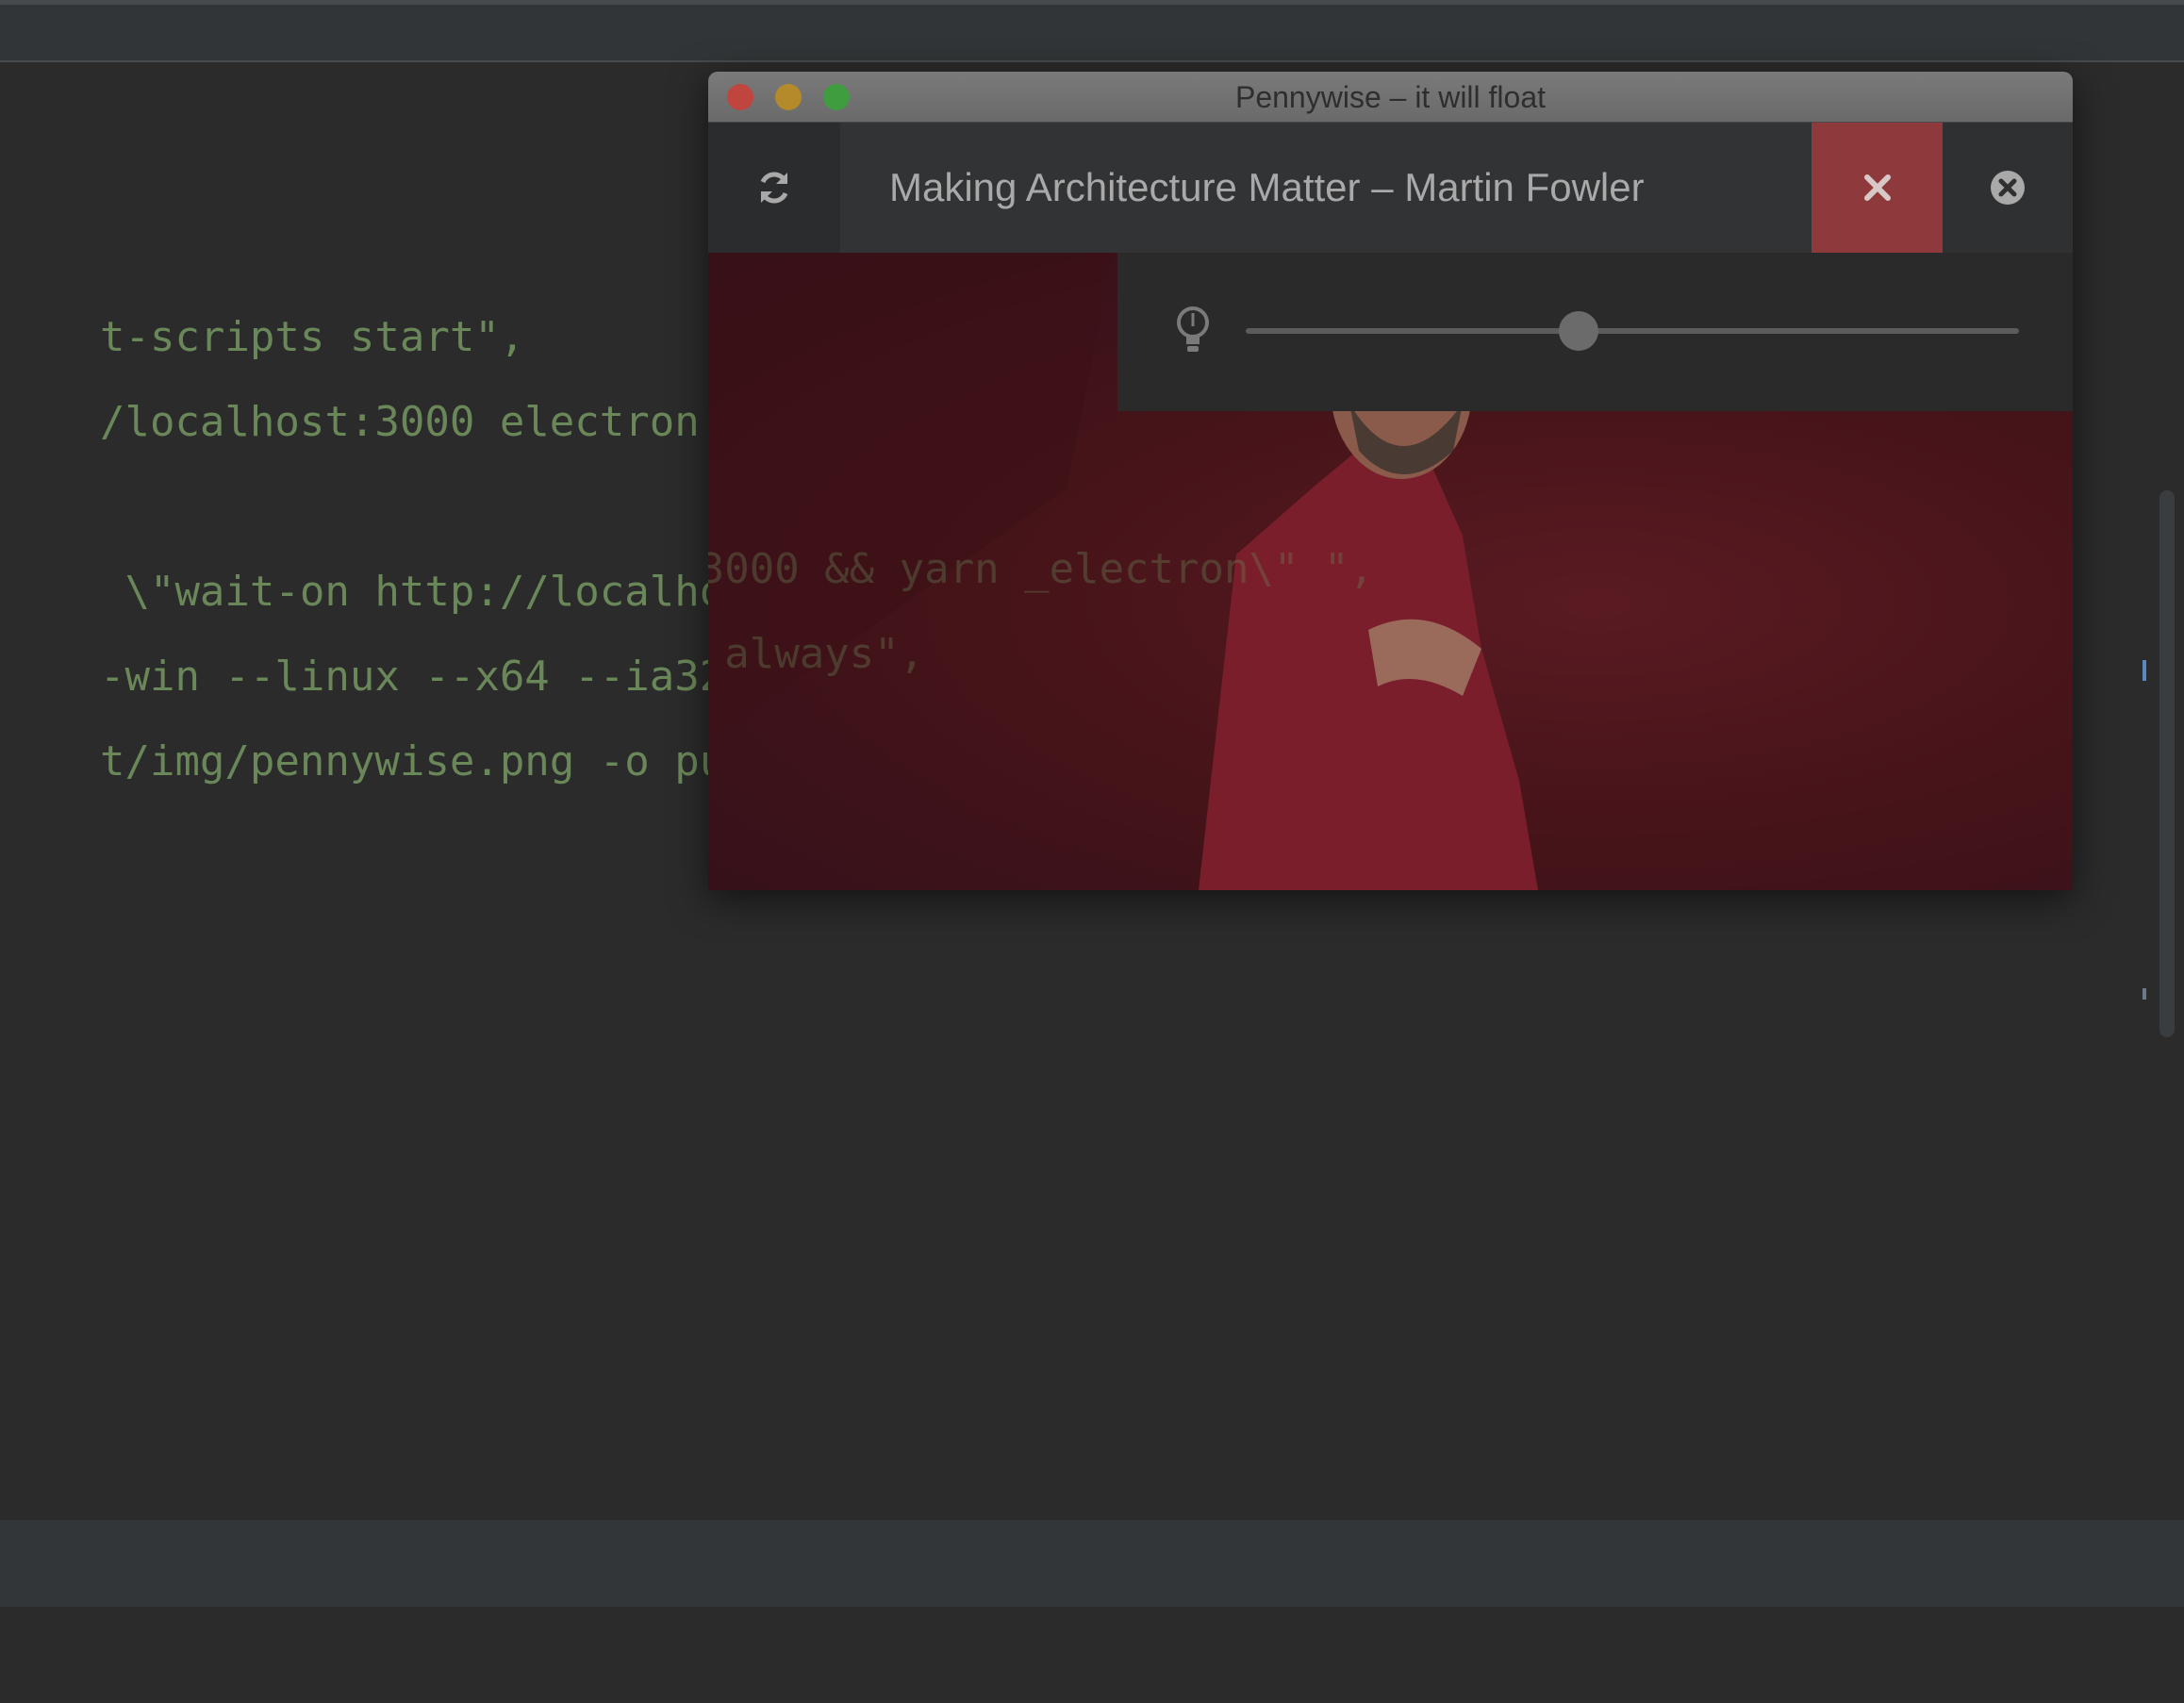  I want to click on status-bar, so click(1092, 1563).